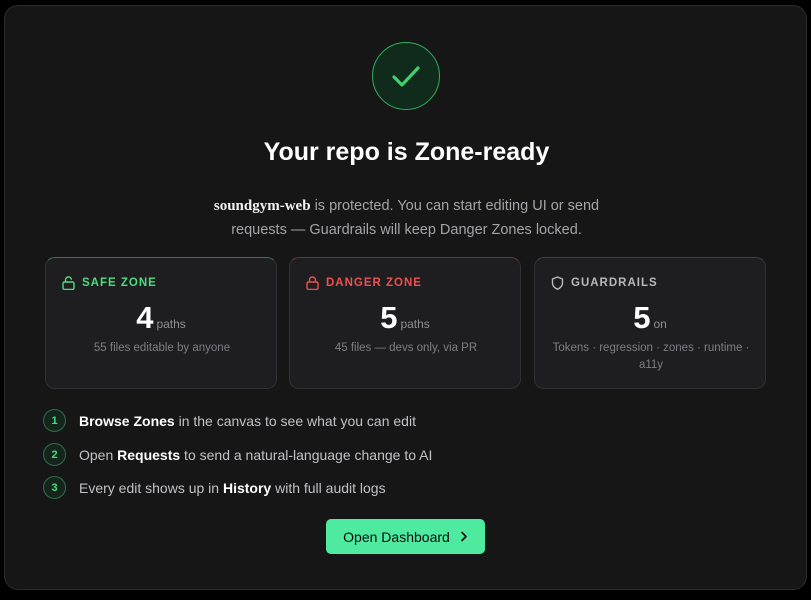 The height and width of the screenshot is (600, 811). Describe the element at coordinates (614, 283) in the screenshot. I see `guardrails-label: GUARDRAILS` at that location.